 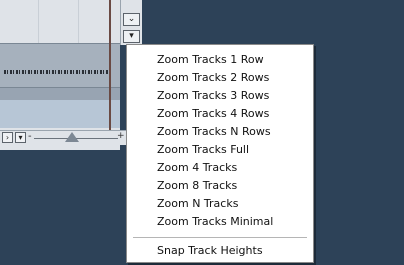 What do you see at coordinates (220, 114) in the screenshot?
I see `menu-item-zoom-4-rows: Zoom Tracks 4 Rows` at bounding box center [220, 114].